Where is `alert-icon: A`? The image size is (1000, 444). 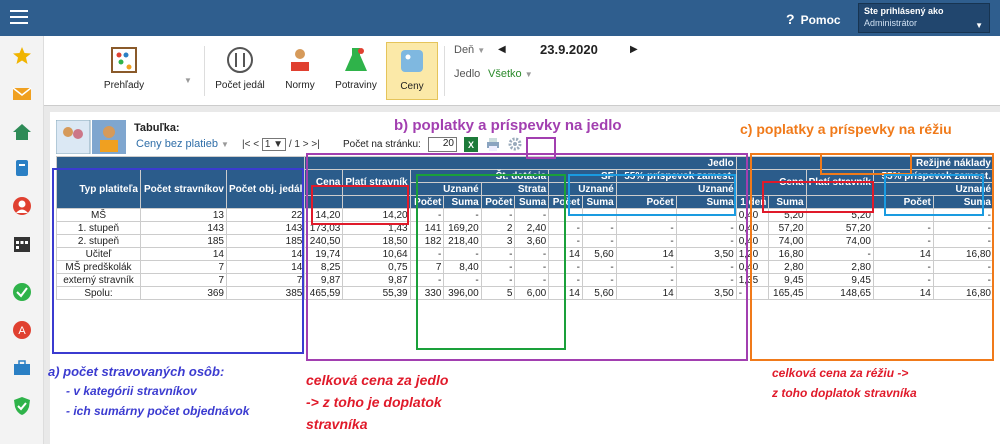
alert-icon: A is located at coordinates (22, 330).